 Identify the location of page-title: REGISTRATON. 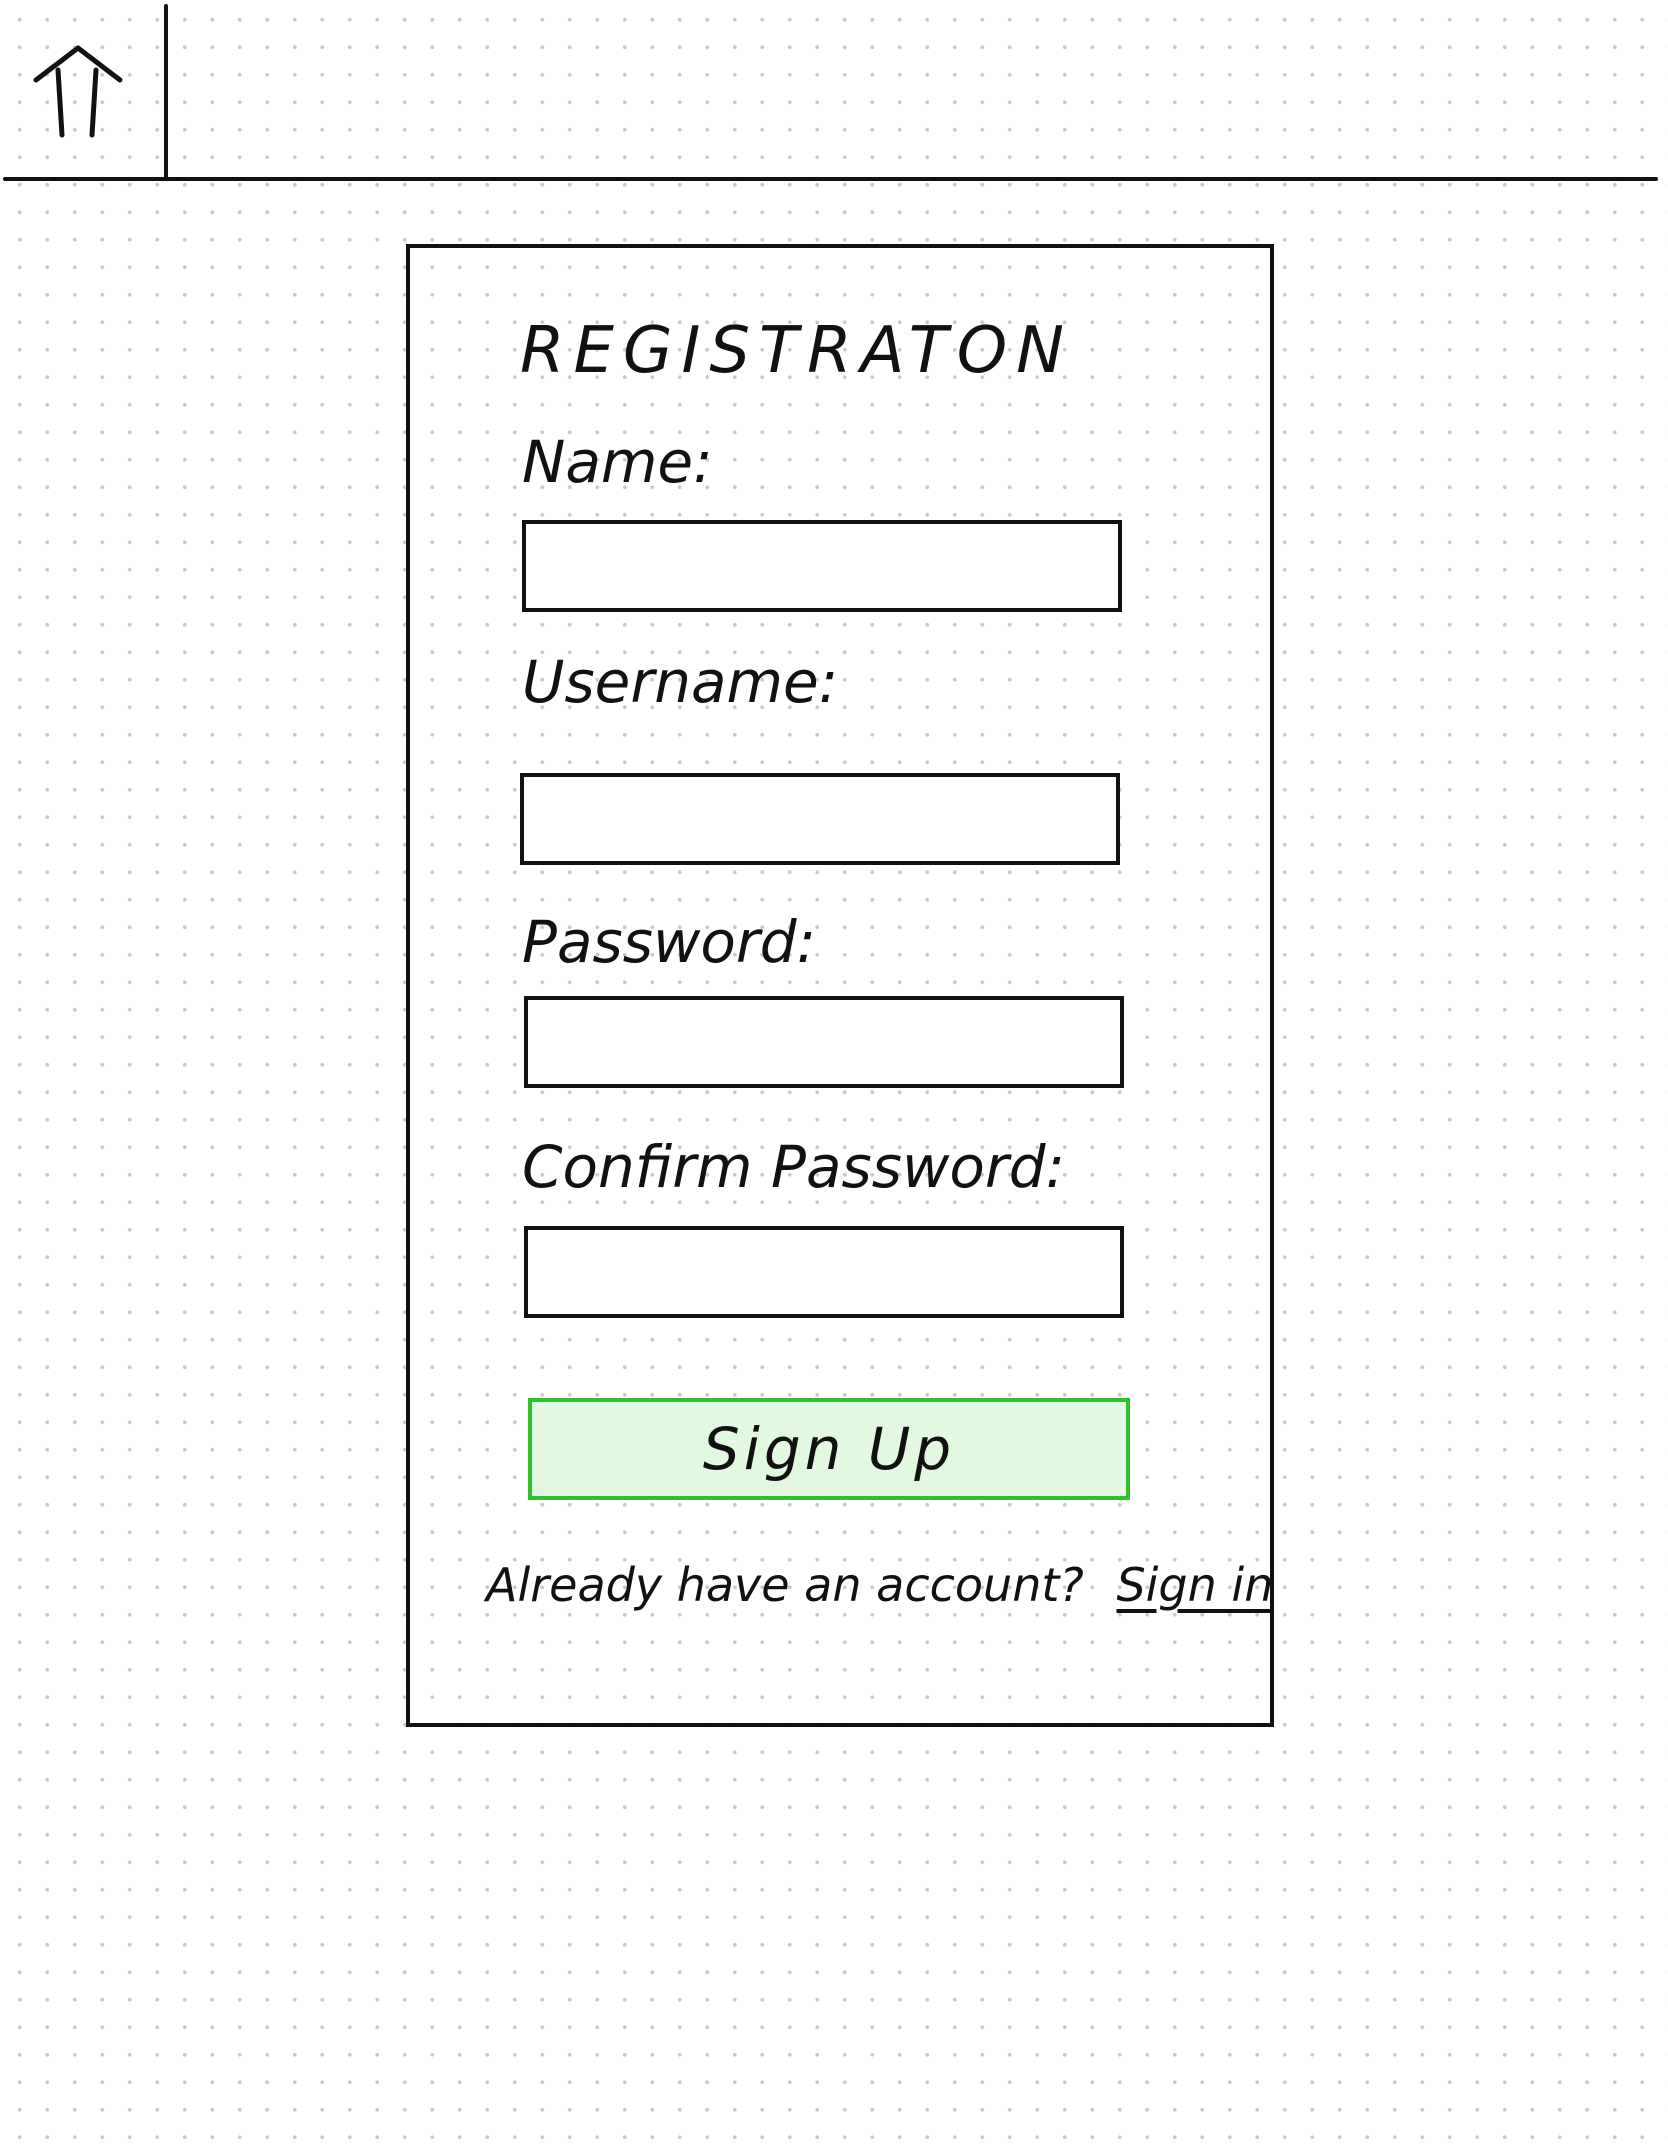
(797, 351).